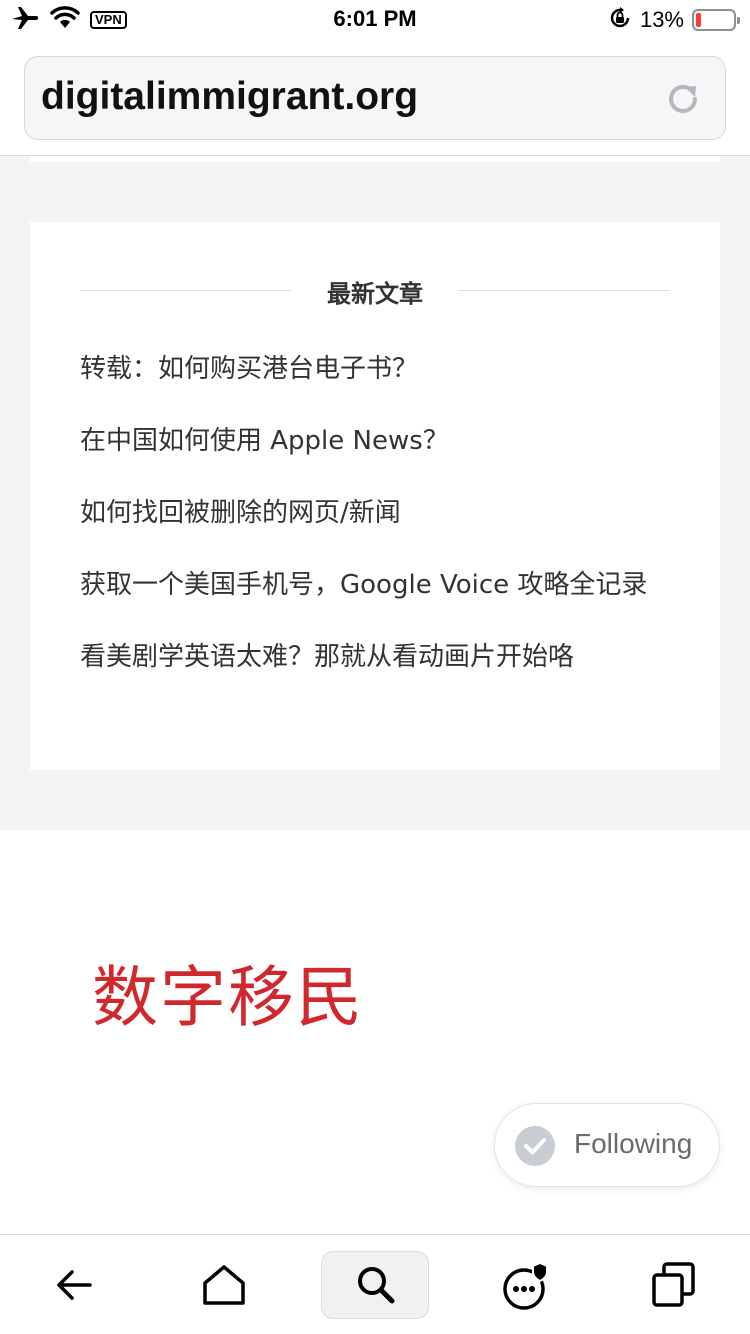 The width and height of the screenshot is (750, 1334). Describe the element at coordinates (661, 19) in the screenshot. I see `battery-percent: 13%` at that location.